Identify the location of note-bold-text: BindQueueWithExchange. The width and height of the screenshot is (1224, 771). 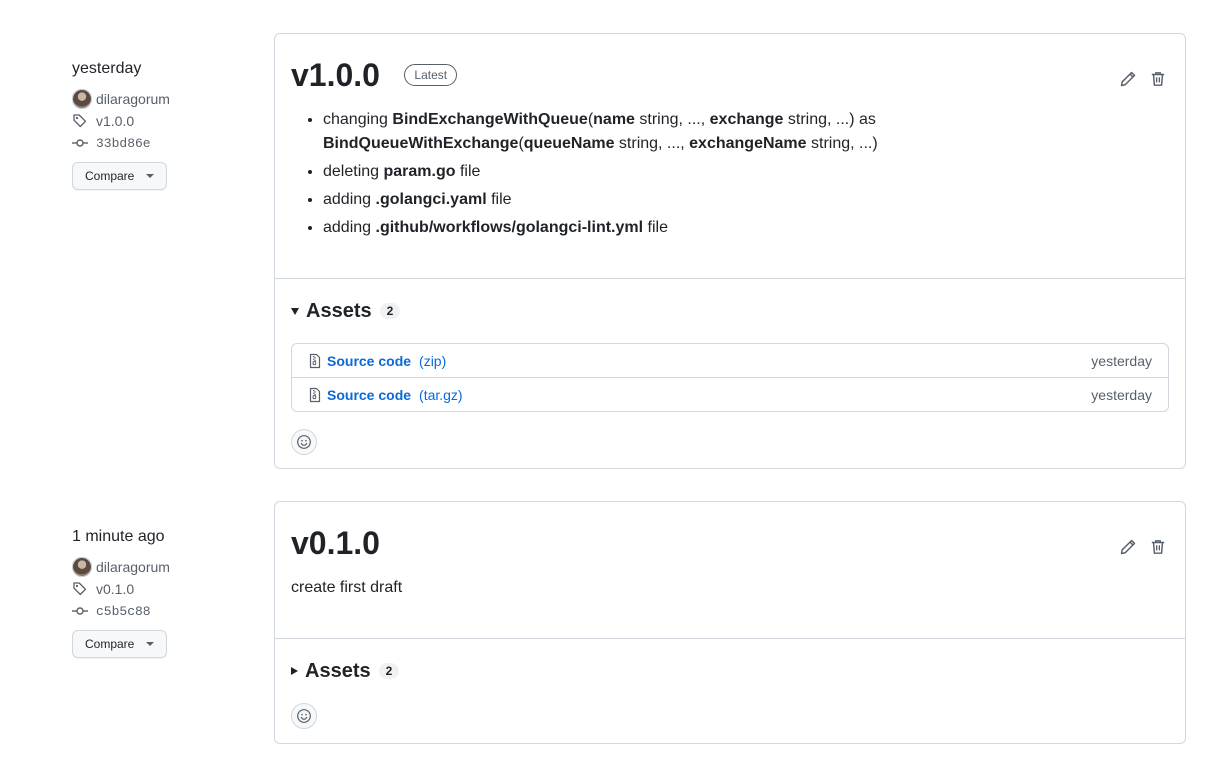
(421, 143).